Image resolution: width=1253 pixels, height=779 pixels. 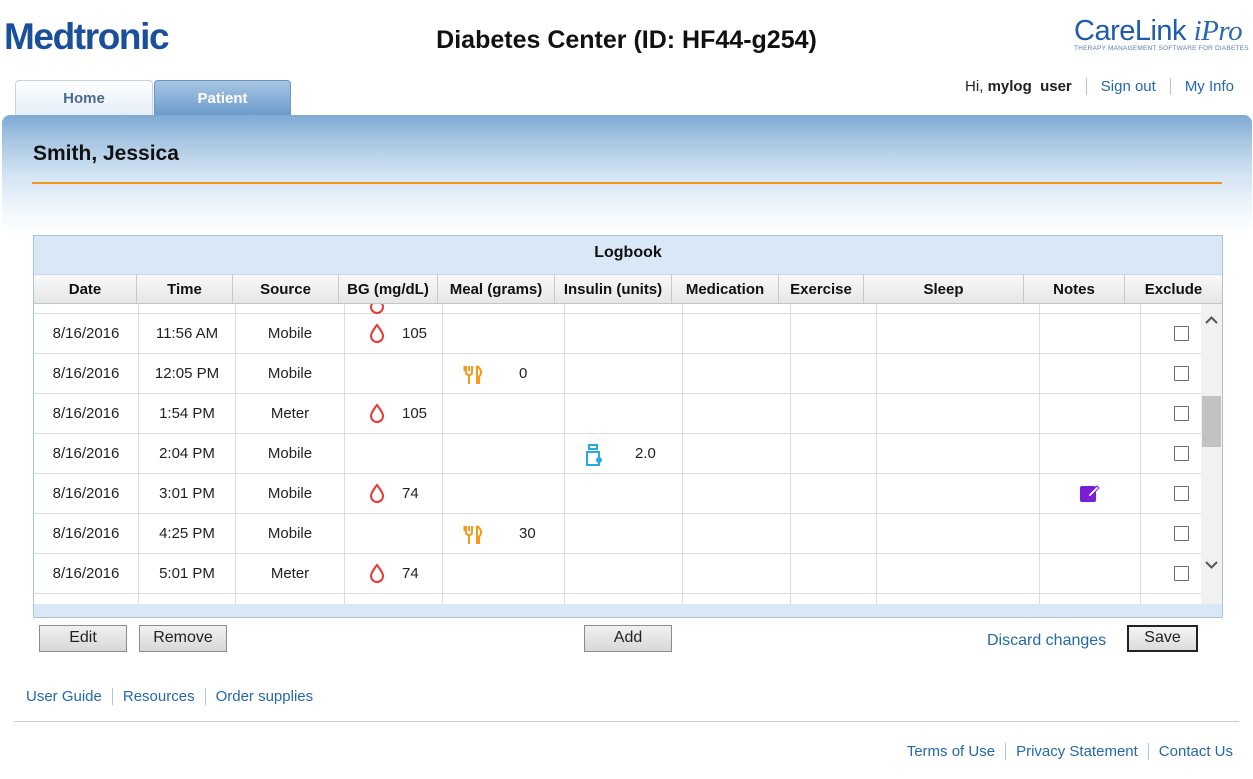 I want to click on table-row: 8/16/2016 5:01 PM Meter 74, so click(x=618, y=574).